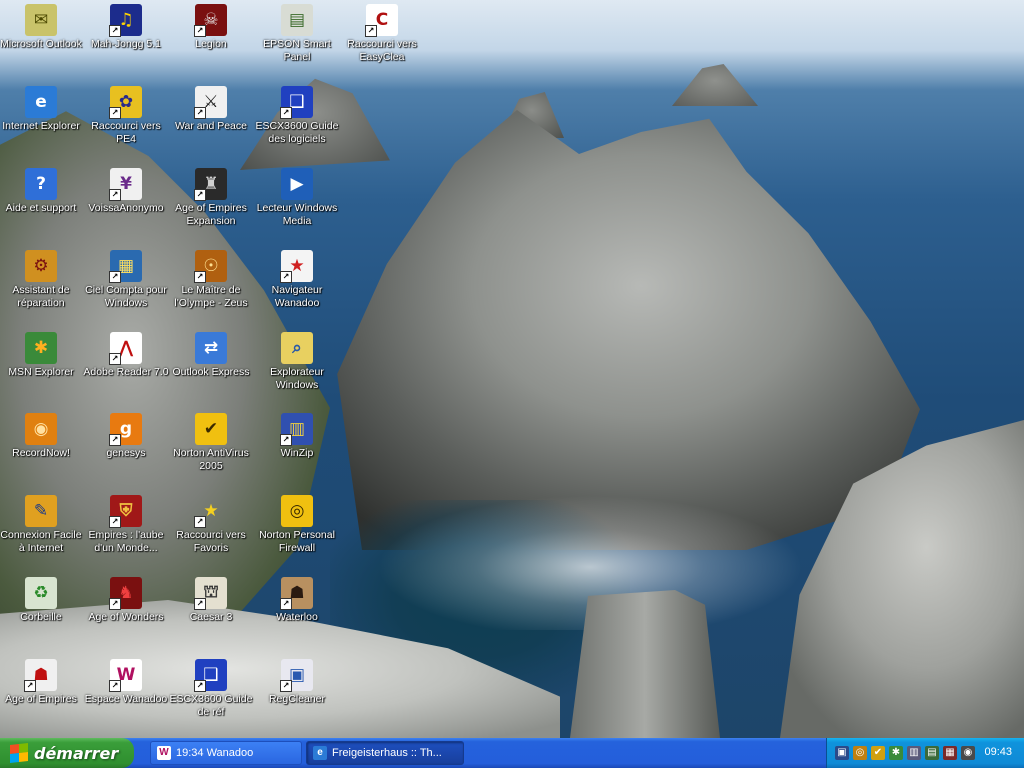  I want to click on desktop-icon: ❑ ↗ ESCX3600 Guide de réf, so click(211, 689).